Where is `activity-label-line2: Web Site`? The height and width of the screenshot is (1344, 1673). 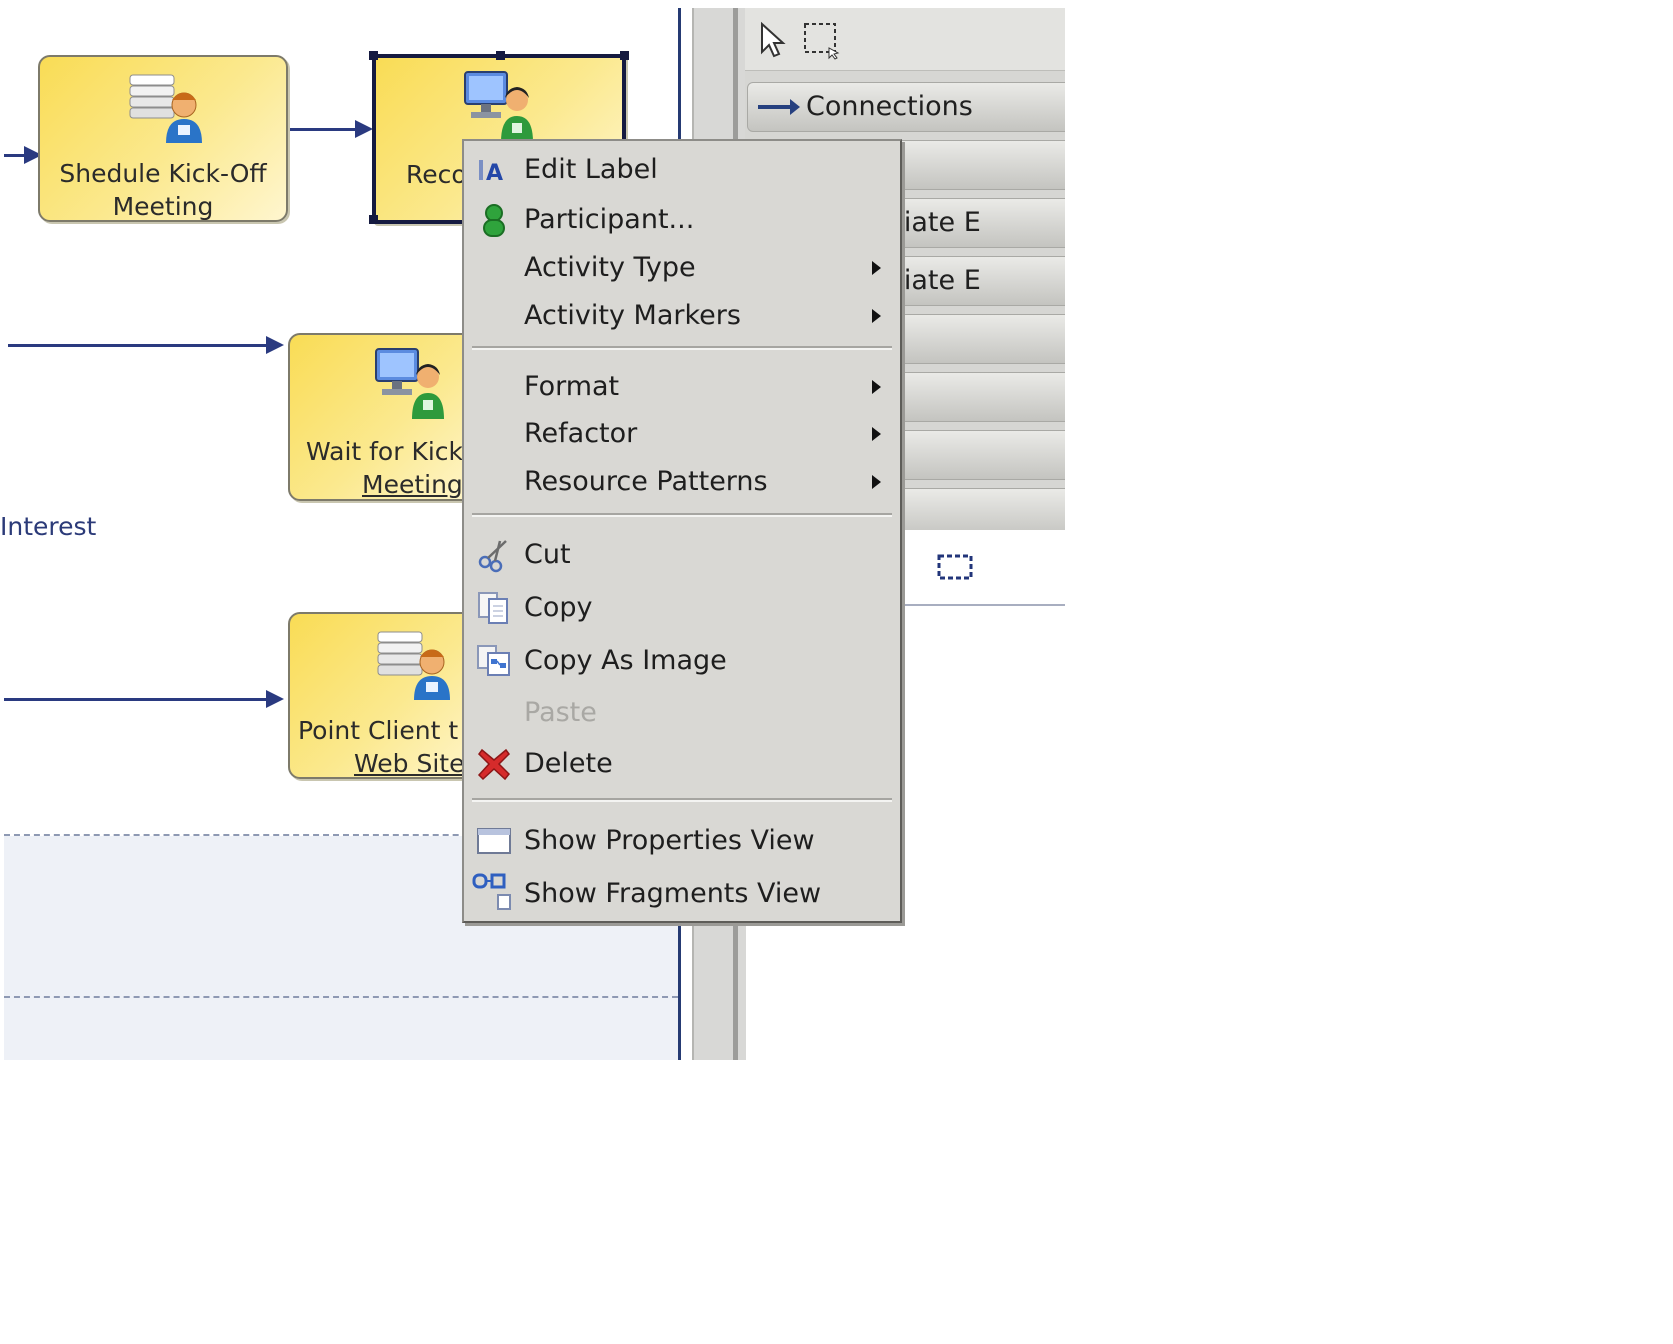 activity-label-line2: Web Site is located at coordinates (409, 763).